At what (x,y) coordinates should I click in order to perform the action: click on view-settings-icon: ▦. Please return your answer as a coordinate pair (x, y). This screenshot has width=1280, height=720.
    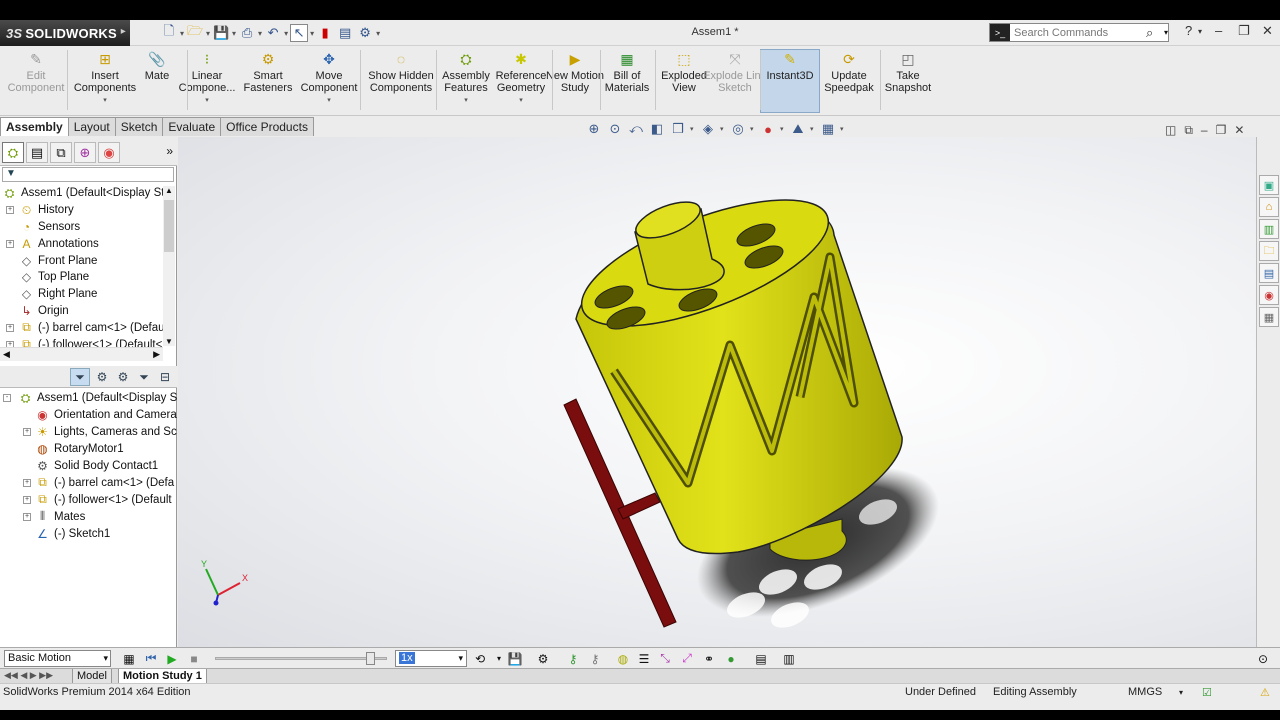
    Looking at the image, I should click on (828, 129).